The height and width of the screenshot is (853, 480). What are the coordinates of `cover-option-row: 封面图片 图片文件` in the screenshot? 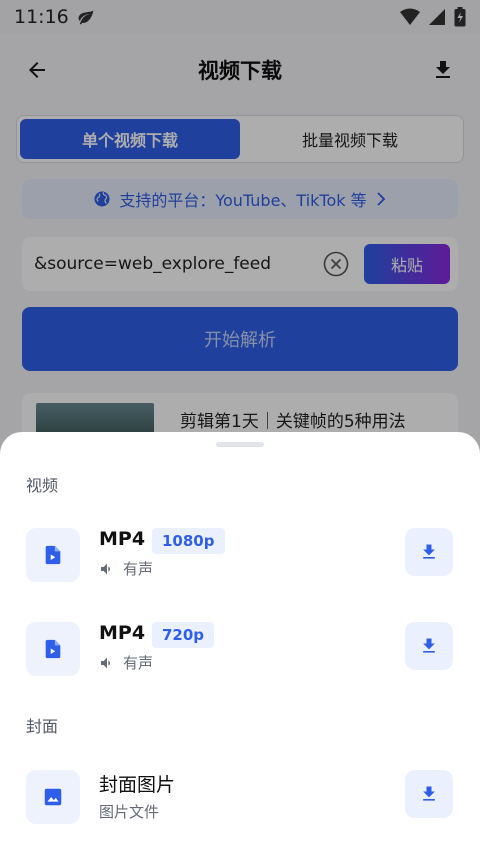 It's located at (240, 810).